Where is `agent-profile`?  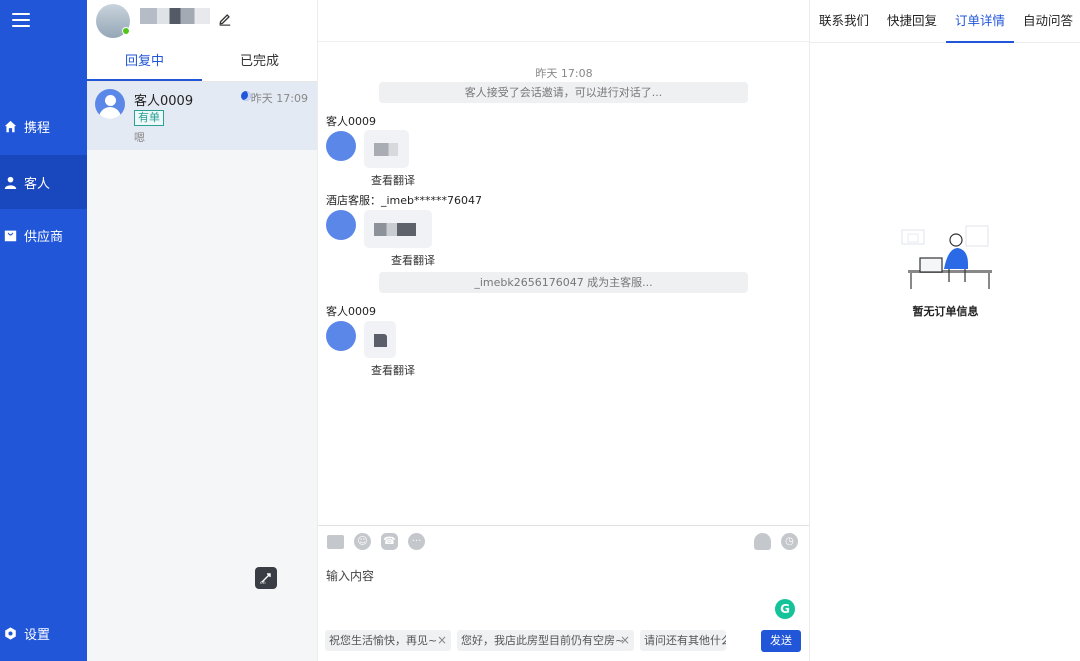 agent-profile is located at coordinates (202, 21).